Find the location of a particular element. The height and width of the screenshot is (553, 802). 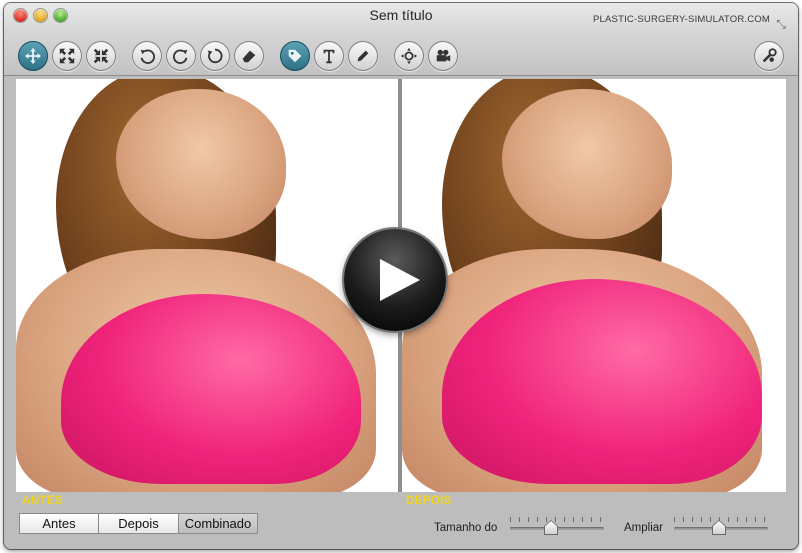

eraser-icon is located at coordinates (249, 56).